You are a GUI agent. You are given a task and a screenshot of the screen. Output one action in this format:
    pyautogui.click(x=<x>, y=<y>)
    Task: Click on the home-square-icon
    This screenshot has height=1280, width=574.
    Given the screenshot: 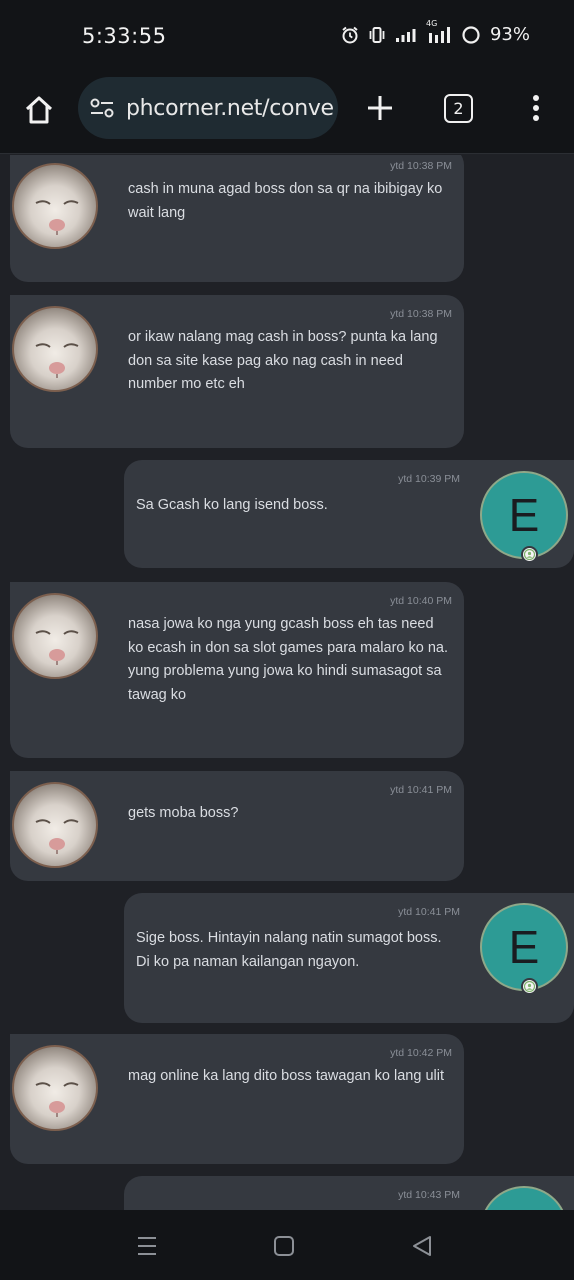 What is the action you would take?
    pyautogui.click(x=284, y=1246)
    